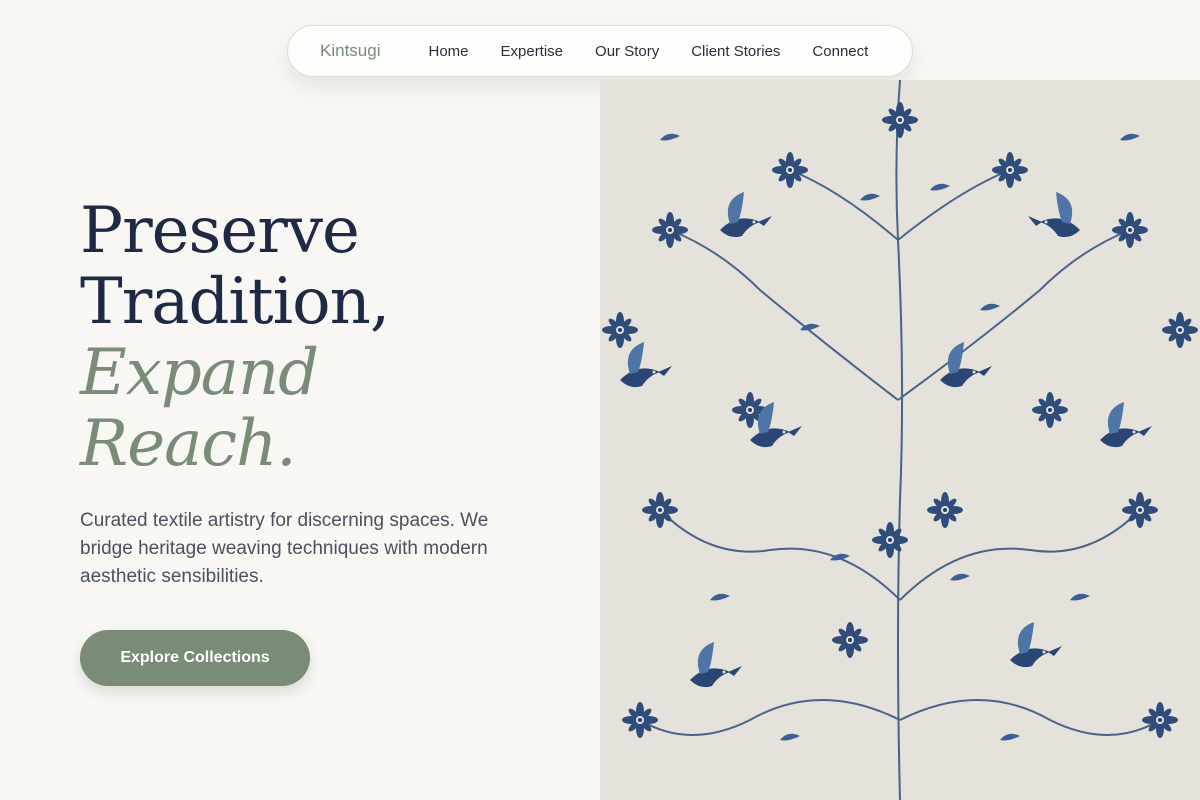 The image size is (1200, 800). What do you see at coordinates (199, 373) in the screenshot?
I see `hero-title-accent-line-1: Expand` at bounding box center [199, 373].